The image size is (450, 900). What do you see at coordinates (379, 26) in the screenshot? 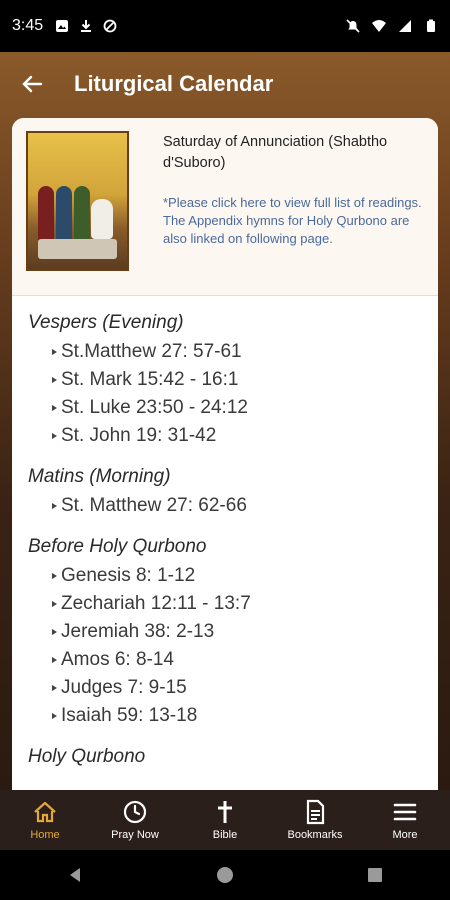
I see `wifi-icon` at bounding box center [379, 26].